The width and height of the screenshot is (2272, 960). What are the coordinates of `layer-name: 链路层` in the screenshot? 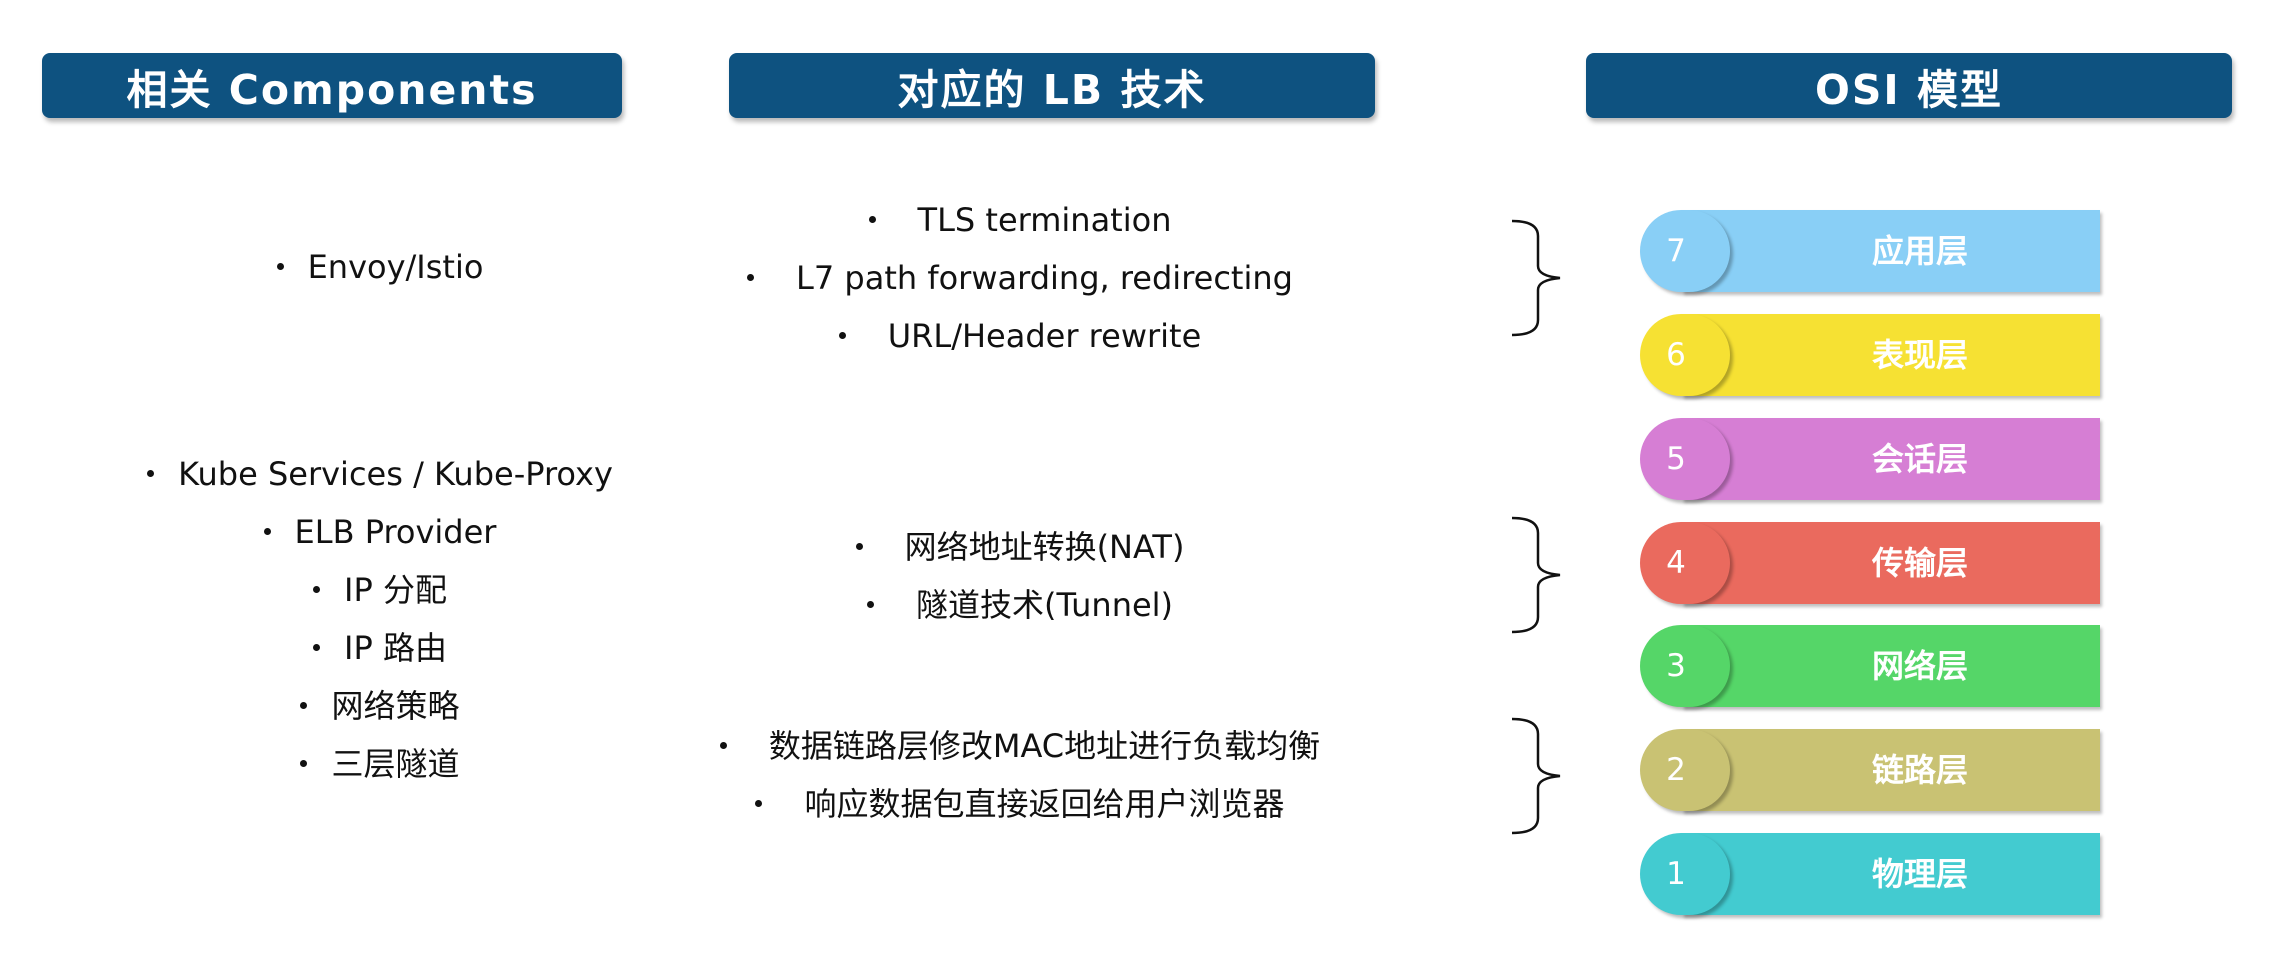 It's located at (1919, 770).